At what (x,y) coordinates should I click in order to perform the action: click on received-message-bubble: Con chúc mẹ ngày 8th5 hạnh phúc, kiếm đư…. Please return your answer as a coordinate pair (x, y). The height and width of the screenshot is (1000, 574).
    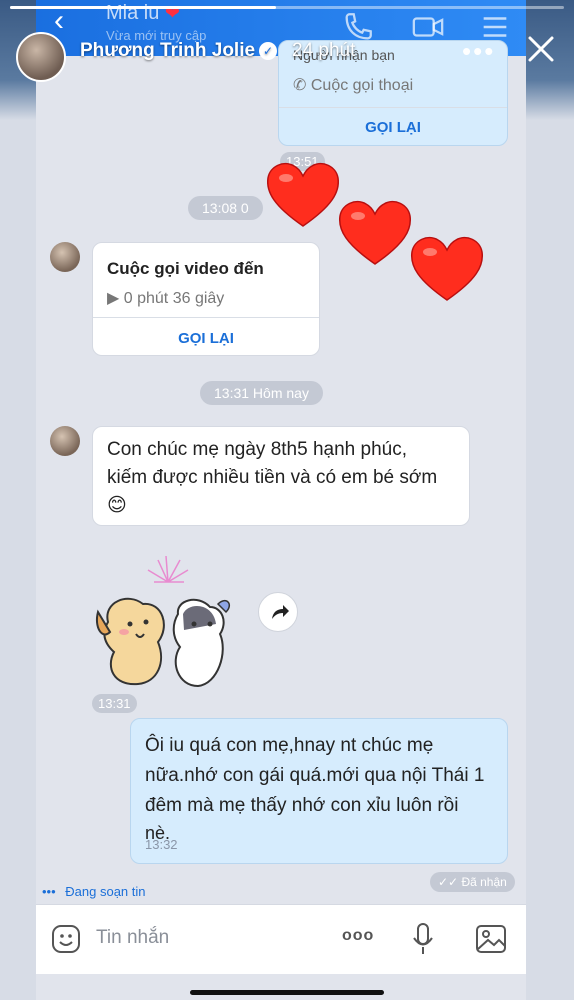
    Looking at the image, I should click on (281, 476).